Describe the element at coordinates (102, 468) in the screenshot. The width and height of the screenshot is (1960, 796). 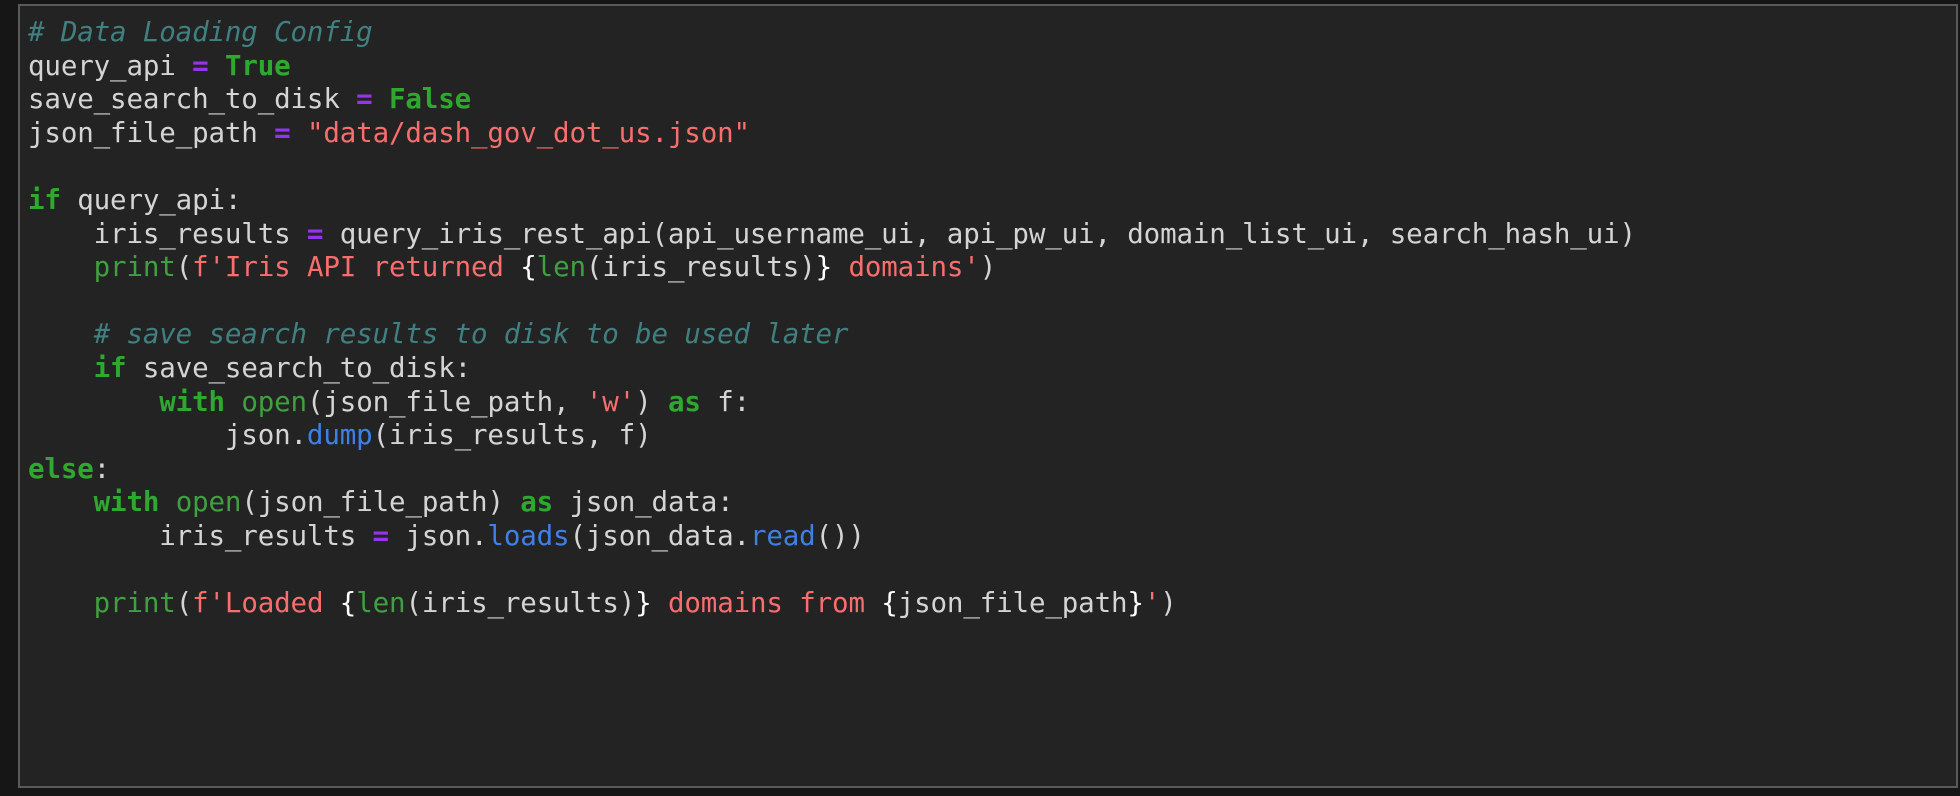
I see `code-token-plain: :` at that location.